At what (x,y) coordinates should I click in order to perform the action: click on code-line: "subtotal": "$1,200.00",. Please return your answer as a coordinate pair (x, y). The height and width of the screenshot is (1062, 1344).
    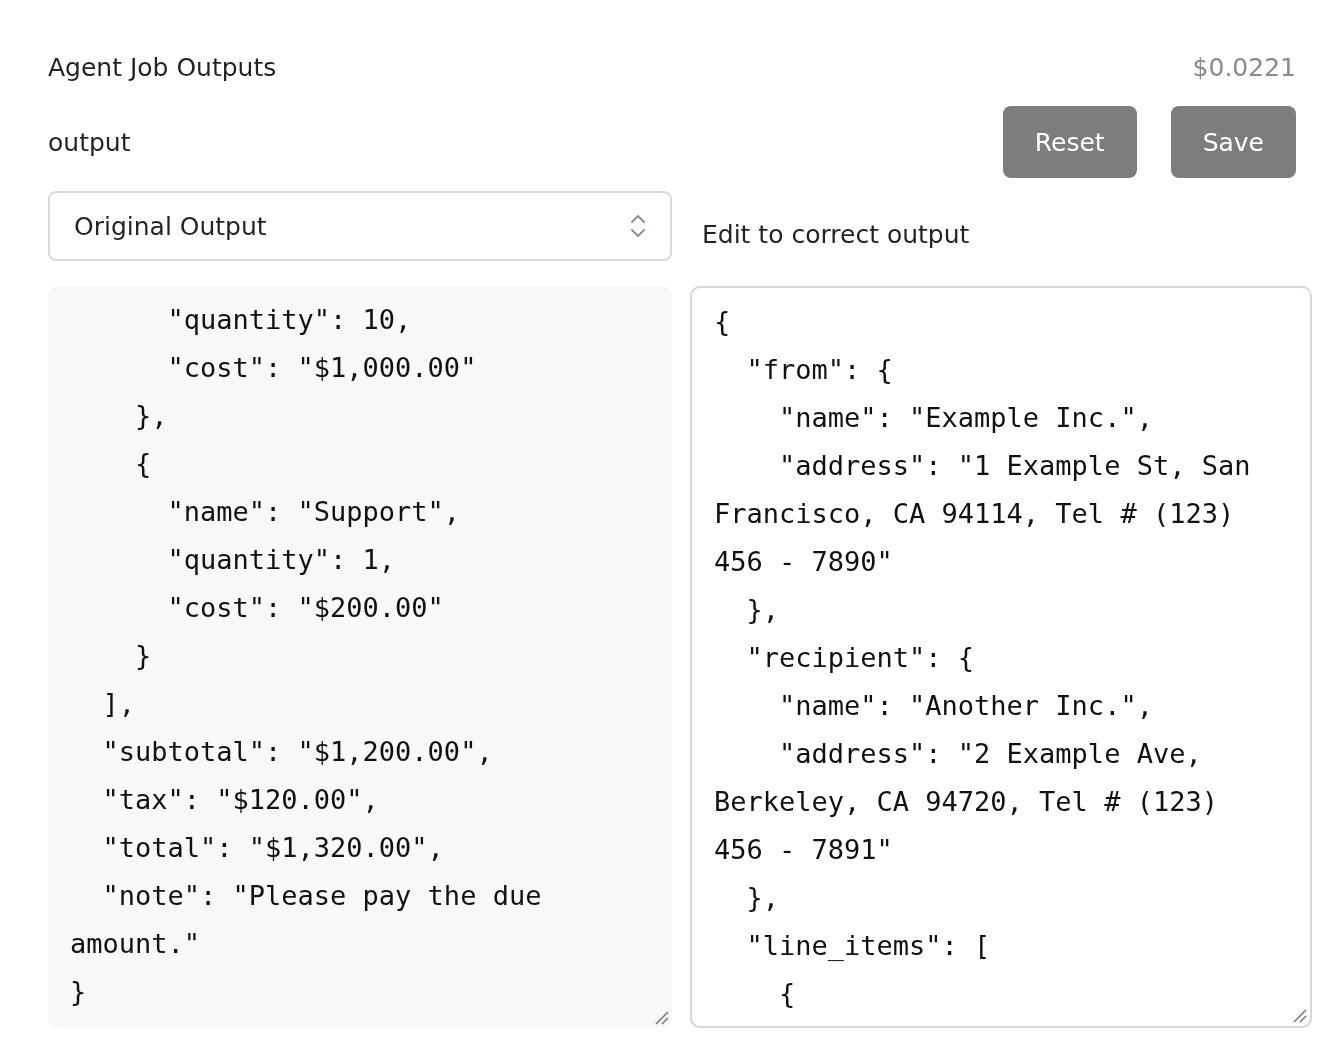
    Looking at the image, I should click on (297, 752).